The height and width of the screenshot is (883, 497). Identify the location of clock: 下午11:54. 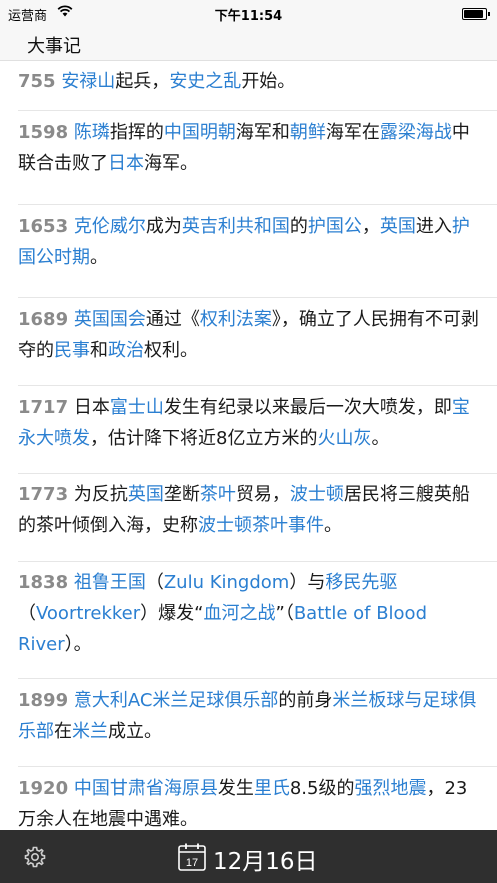
(248, 16).